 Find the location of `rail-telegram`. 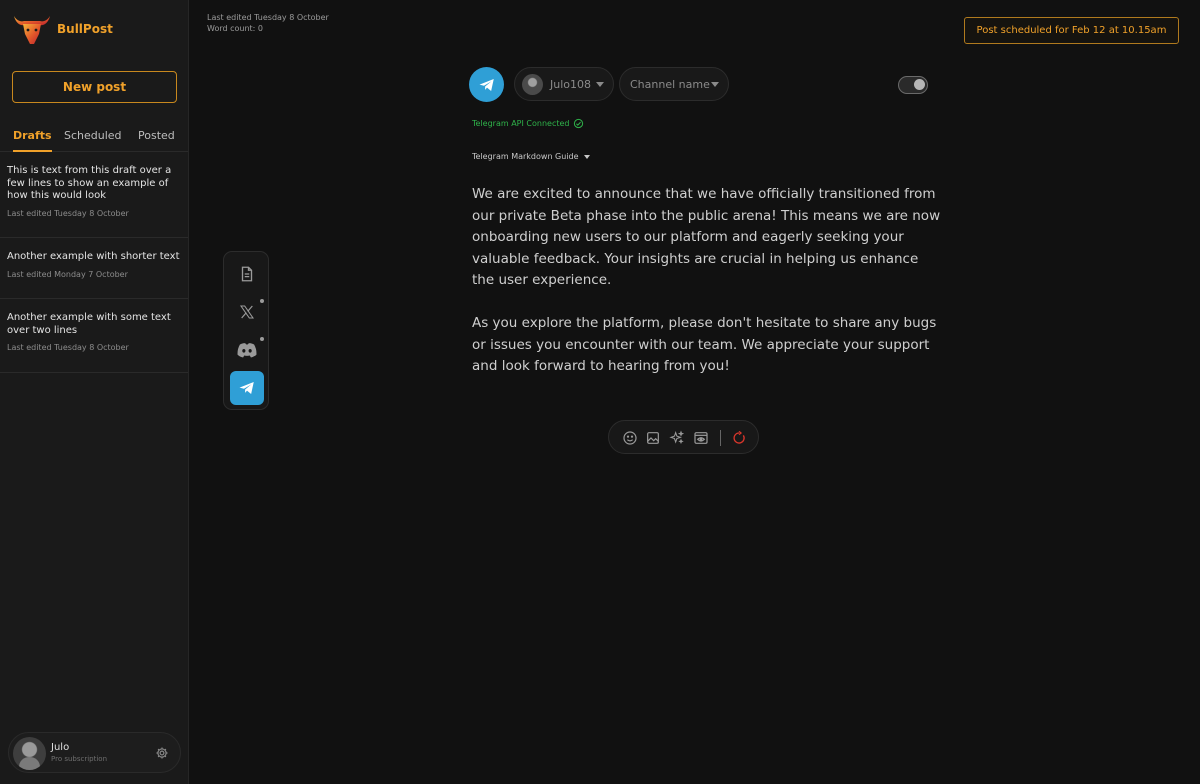

rail-telegram is located at coordinates (247, 388).